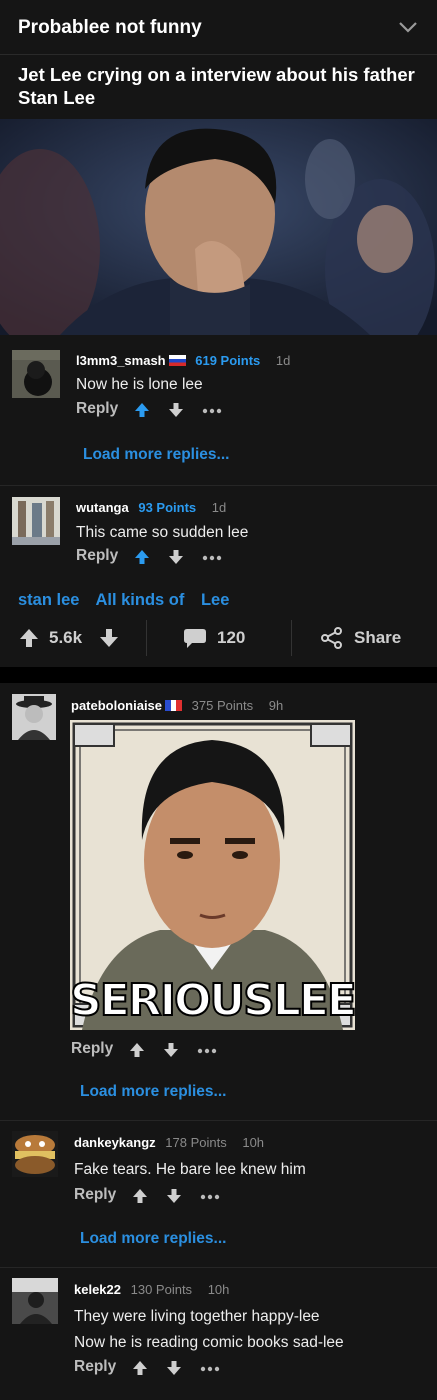 This screenshot has width=437, height=1400. What do you see at coordinates (228, 360) in the screenshot?
I see `points: 619 Points` at bounding box center [228, 360].